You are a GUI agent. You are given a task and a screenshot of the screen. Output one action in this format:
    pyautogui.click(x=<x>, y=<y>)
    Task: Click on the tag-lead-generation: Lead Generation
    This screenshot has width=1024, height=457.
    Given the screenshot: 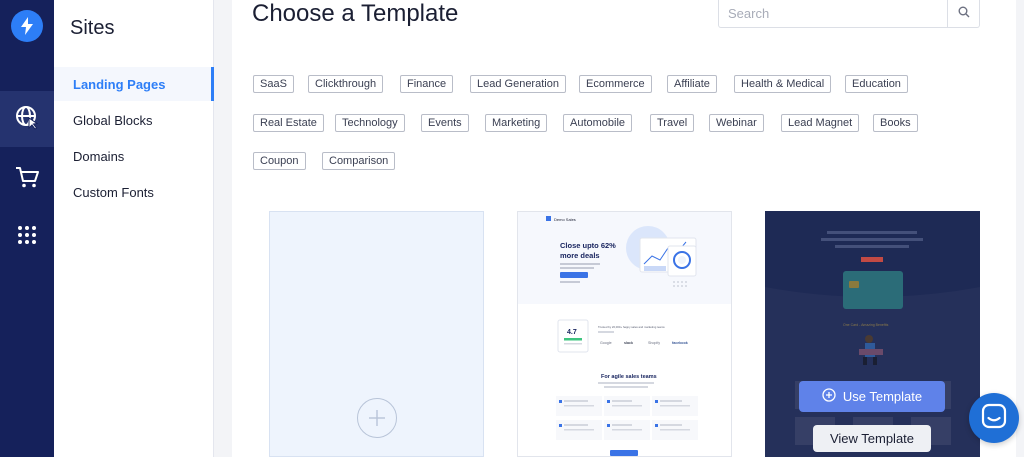 What is the action you would take?
    pyautogui.click(x=518, y=84)
    